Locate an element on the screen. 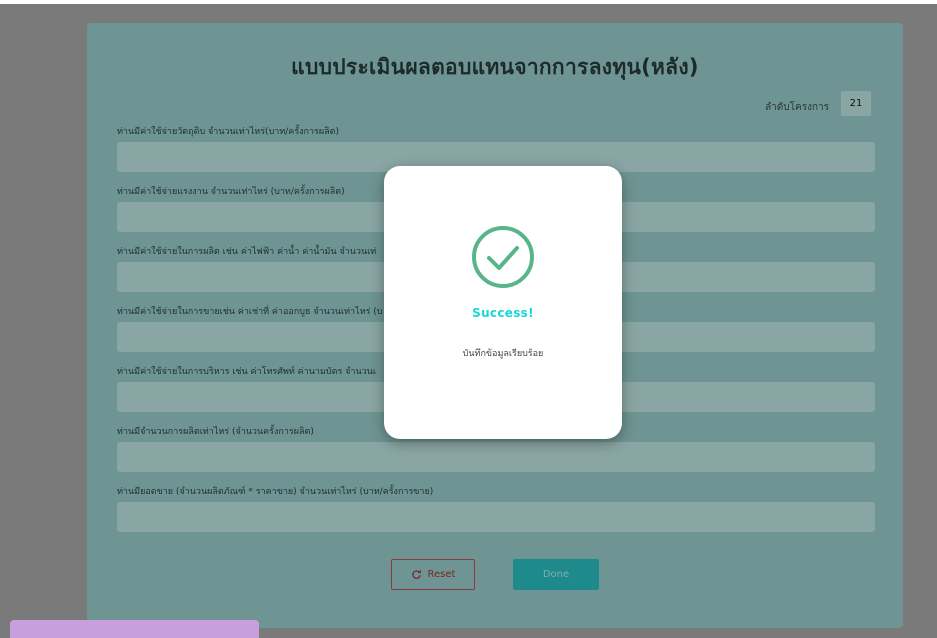 The width and height of the screenshot is (937, 638). reset-icon is located at coordinates (416, 574).